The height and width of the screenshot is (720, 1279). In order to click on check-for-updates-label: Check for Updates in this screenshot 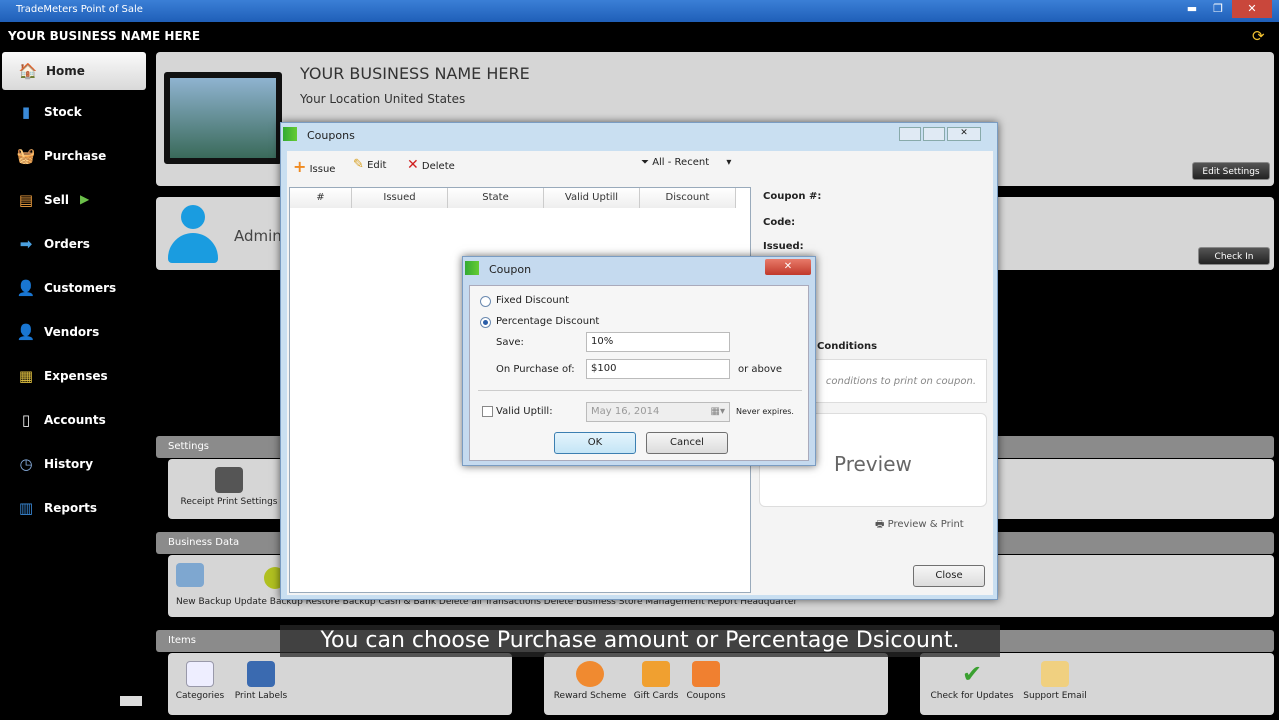, I will do `click(972, 696)`.